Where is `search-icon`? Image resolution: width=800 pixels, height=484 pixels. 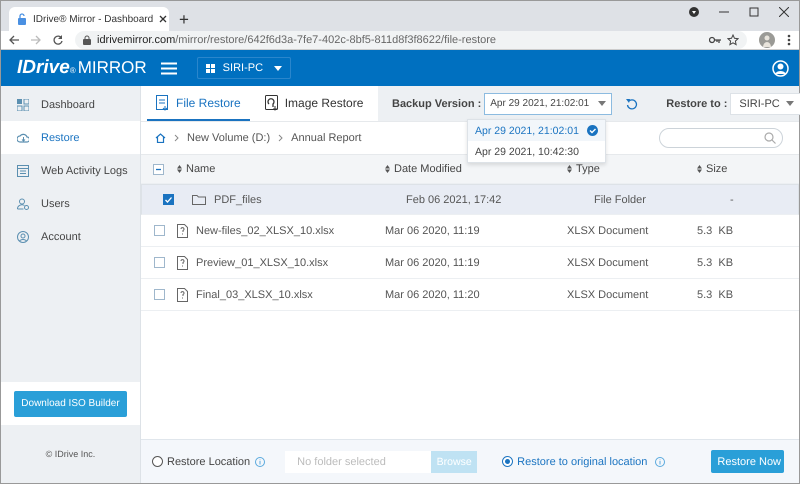
search-icon is located at coordinates (770, 138).